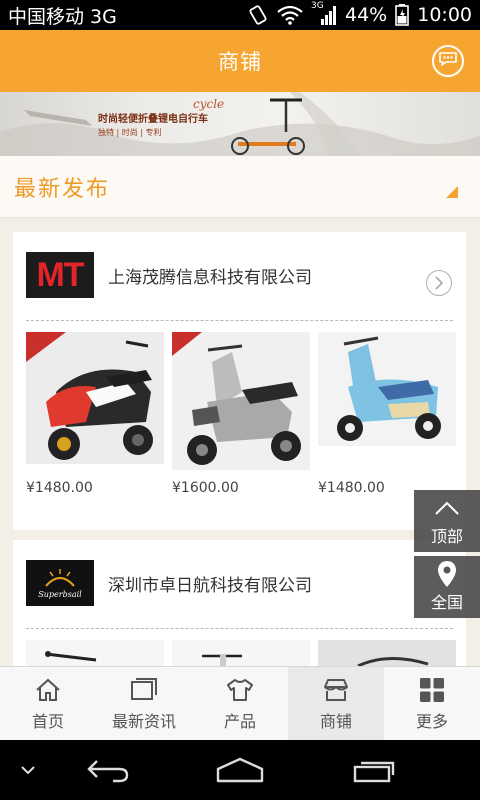 This screenshot has height=800, width=480. Describe the element at coordinates (240, 690) in the screenshot. I see `tshirt-icon` at that location.